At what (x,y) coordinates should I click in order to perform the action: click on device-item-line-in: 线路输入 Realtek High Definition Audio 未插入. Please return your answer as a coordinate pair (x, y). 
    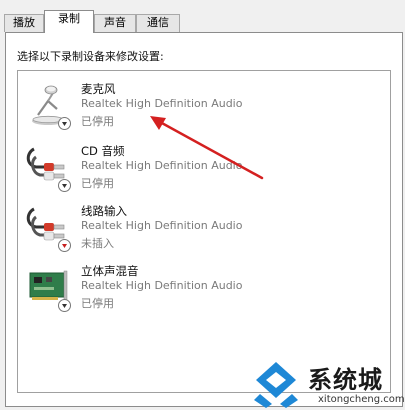
    Looking at the image, I should click on (198, 232).